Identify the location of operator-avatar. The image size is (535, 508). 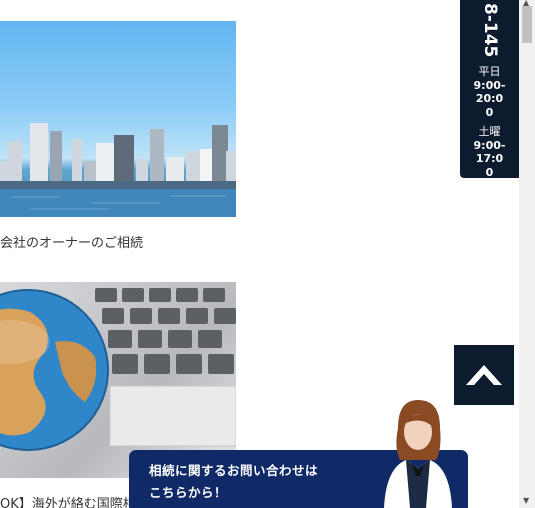
(418, 454).